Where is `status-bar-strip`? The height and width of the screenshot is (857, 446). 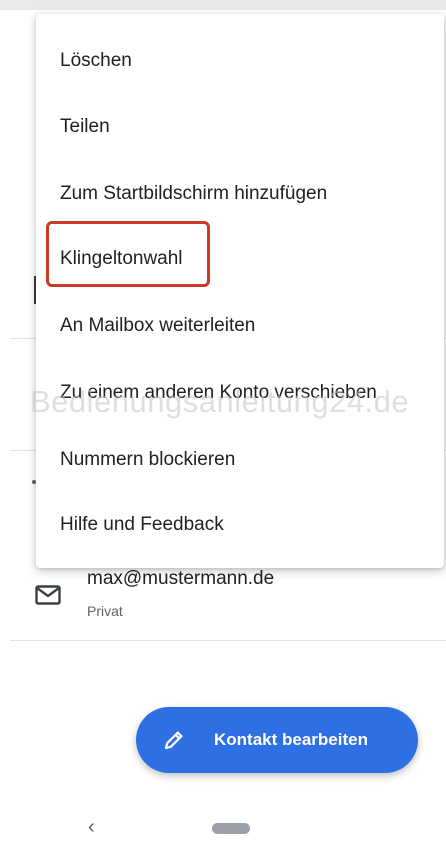 status-bar-strip is located at coordinates (223, 5).